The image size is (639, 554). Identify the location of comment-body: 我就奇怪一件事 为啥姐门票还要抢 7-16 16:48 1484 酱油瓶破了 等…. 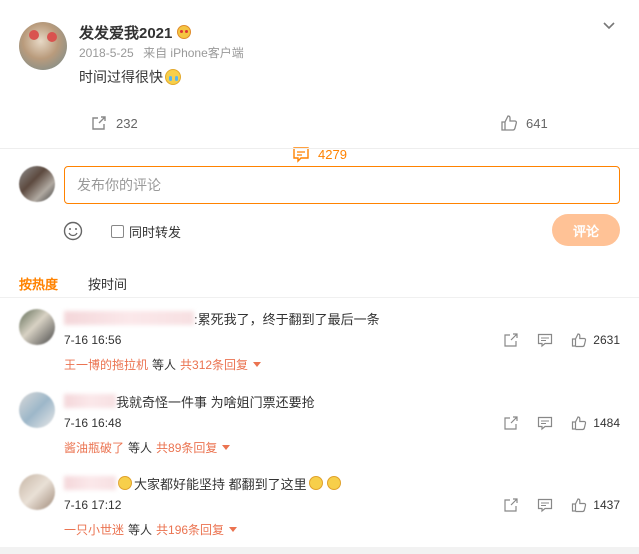
(344, 423).